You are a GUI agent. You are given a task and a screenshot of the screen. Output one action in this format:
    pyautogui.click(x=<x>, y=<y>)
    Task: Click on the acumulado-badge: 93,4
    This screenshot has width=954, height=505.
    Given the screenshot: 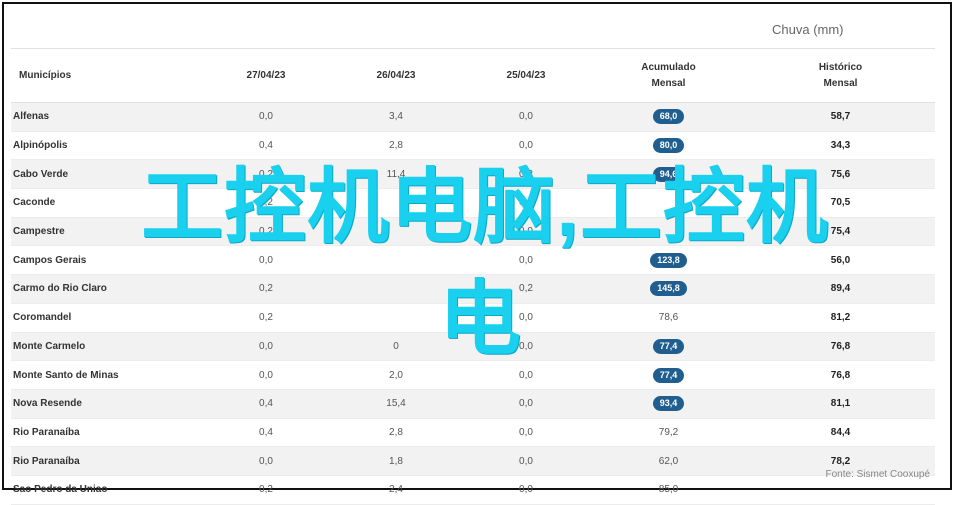 What is the action you would take?
    pyautogui.click(x=668, y=404)
    